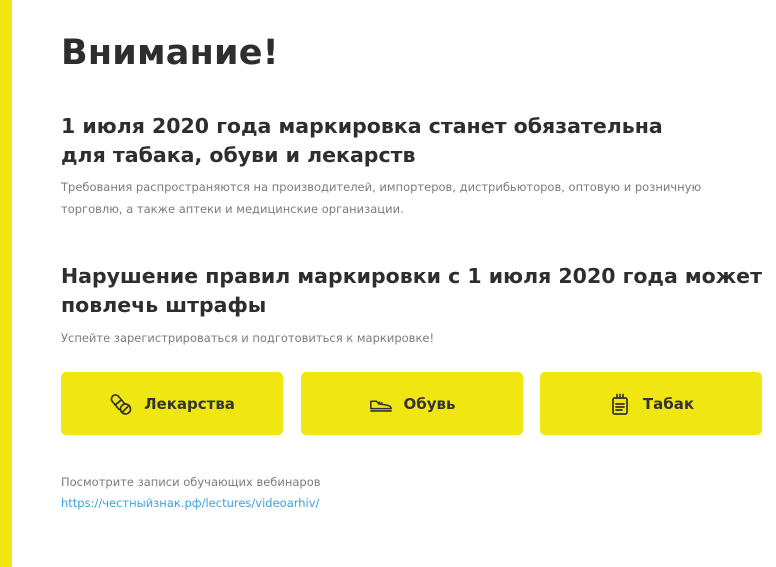 This screenshot has width=776, height=567. What do you see at coordinates (238, 155) in the screenshot?
I see `mandatory-marking-heading-line2: для табака, обуви и лекарств` at bounding box center [238, 155].